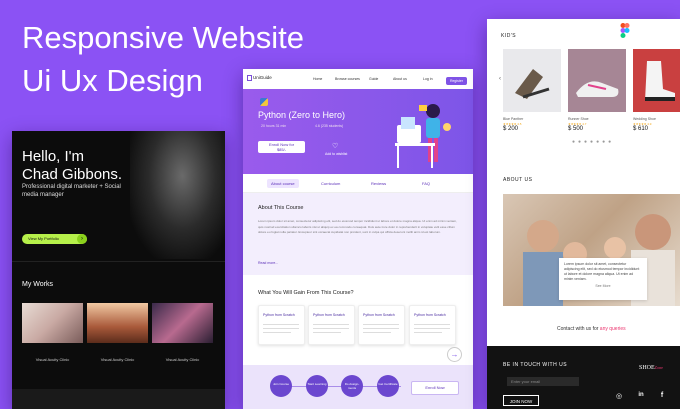 The image size is (680, 409). What do you see at coordinates (347, 79) in the screenshot?
I see `nav-browse: Browse courses` at bounding box center [347, 79].